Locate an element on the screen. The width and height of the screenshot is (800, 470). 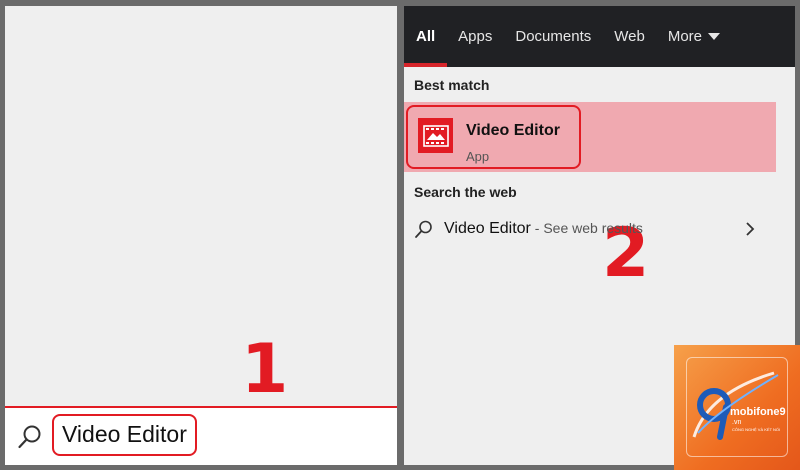
tab-documents-label: Documents is located at coordinates (553, 36).